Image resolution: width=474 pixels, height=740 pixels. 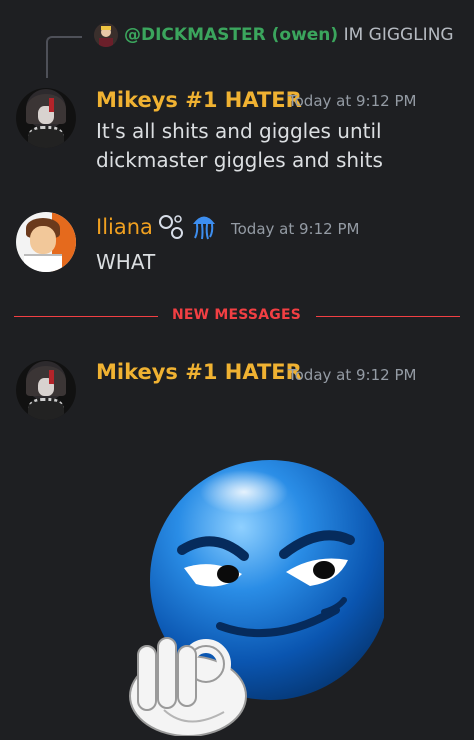 What do you see at coordinates (231, 35) in the screenshot?
I see `reply-mention: @DICKMASTER (owen)` at bounding box center [231, 35].